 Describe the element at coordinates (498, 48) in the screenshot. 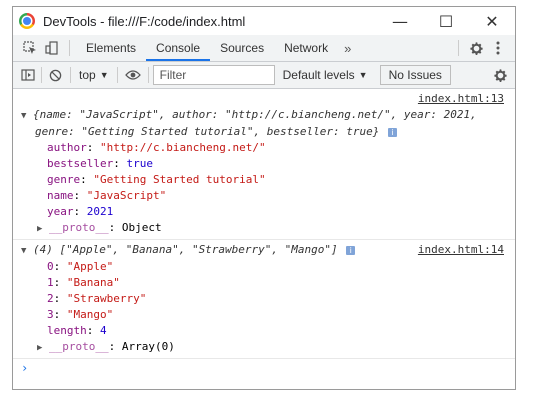

I see `more-options-icon` at that location.